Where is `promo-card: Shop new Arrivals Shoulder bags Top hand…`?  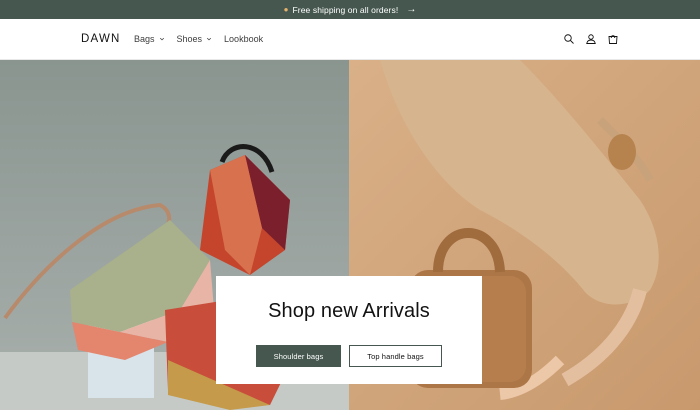 promo-card: Shop new Arrivals Shoulder bags Top hand… is located at coordinates (349, 330).